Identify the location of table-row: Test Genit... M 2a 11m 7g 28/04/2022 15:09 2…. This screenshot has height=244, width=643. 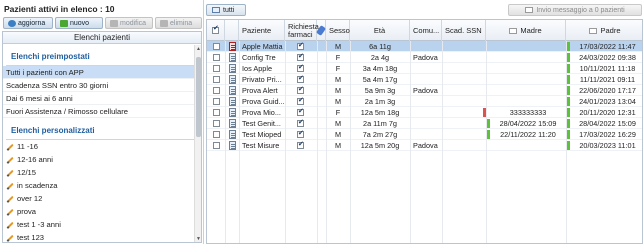
(424, 123).